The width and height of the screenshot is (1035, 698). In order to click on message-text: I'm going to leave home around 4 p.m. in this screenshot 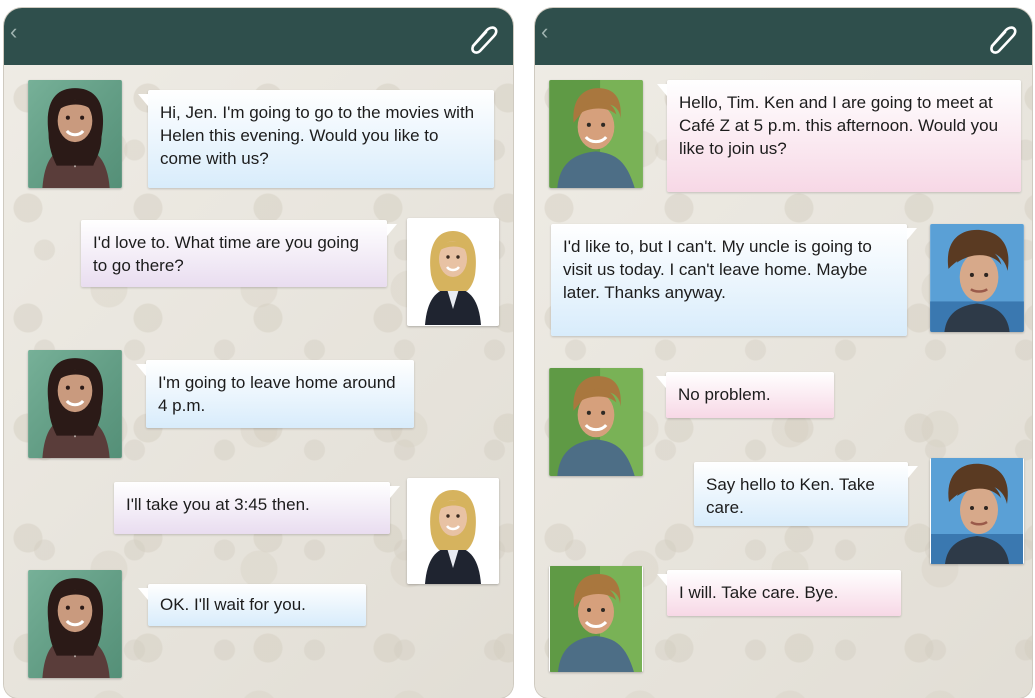, I will do `click(277, 394)`.